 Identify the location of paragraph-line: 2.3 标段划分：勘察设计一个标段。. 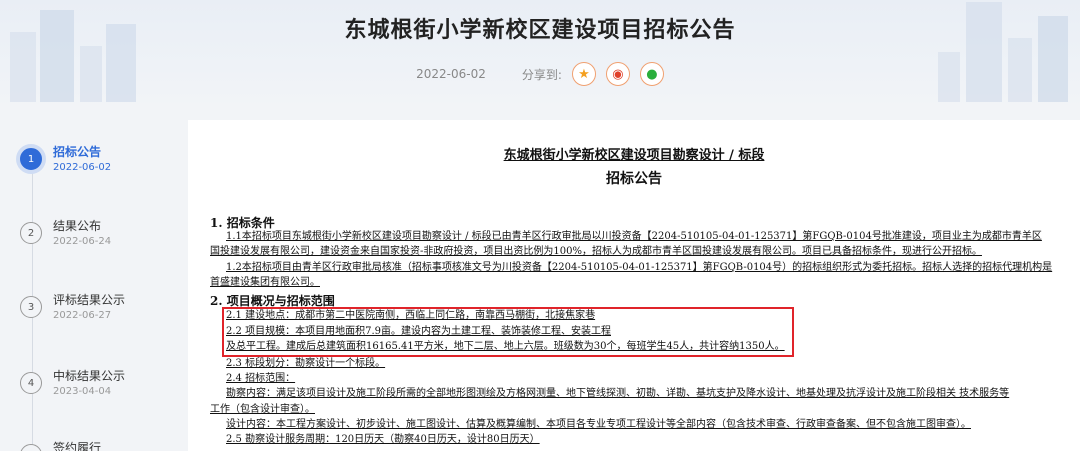
(306, 363).